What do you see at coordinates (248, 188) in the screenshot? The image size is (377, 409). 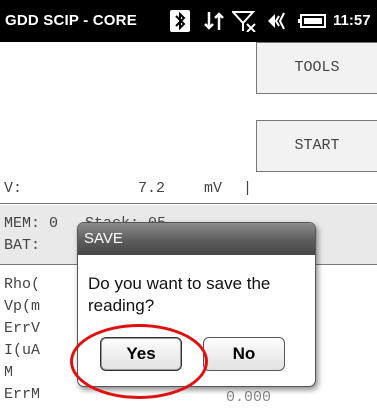 I see `voltage-cursor: |` at bounding box center [248, 188].